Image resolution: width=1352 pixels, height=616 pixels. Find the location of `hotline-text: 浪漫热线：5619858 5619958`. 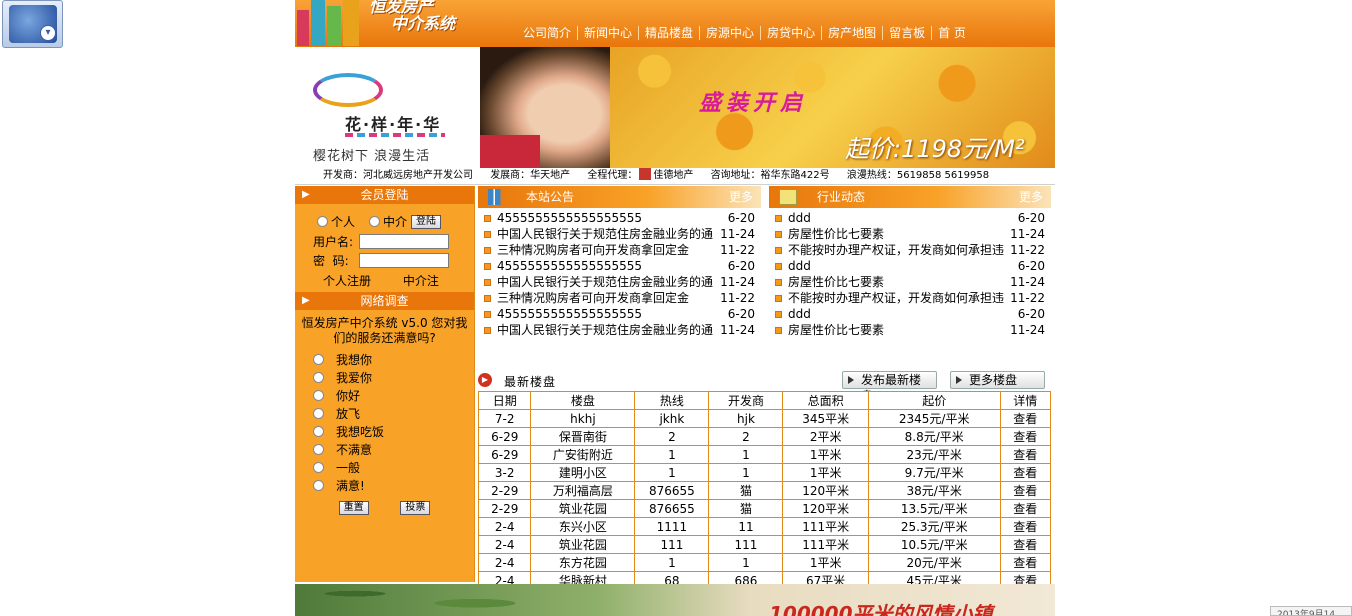

hotline-text: 浪漫热线：5619858 5619958 is located at coordinates (918, 175).